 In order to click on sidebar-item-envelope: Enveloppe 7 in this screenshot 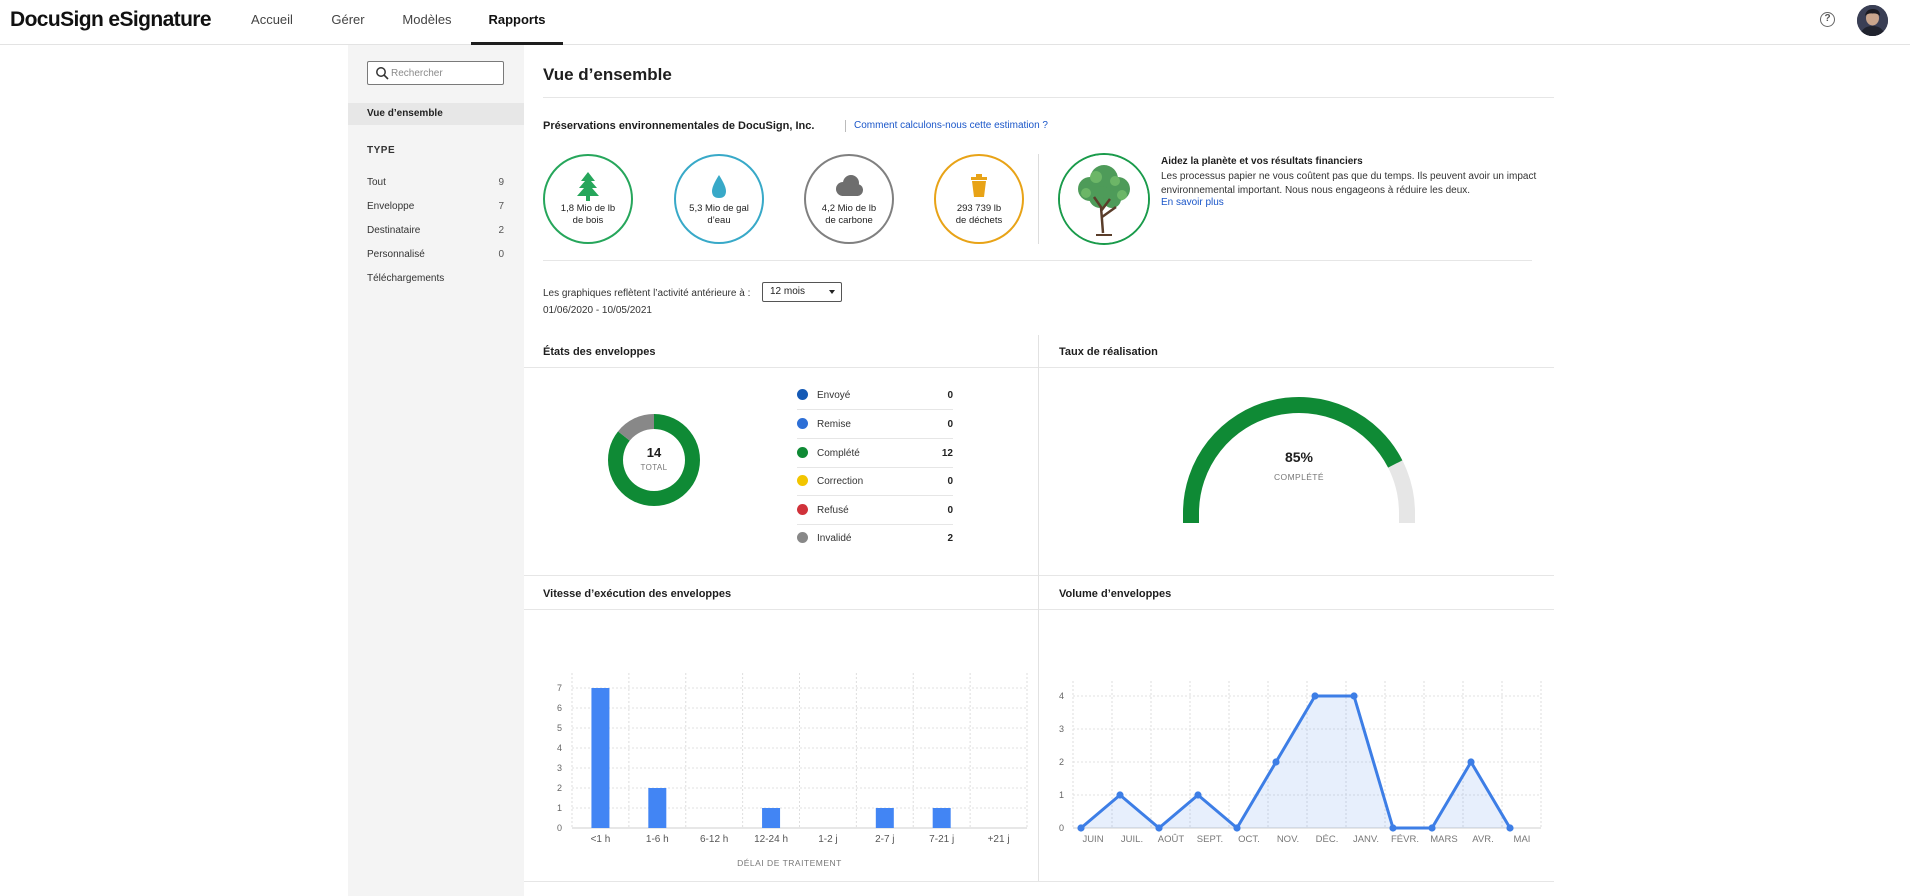, I will do `click(435, 206)`.